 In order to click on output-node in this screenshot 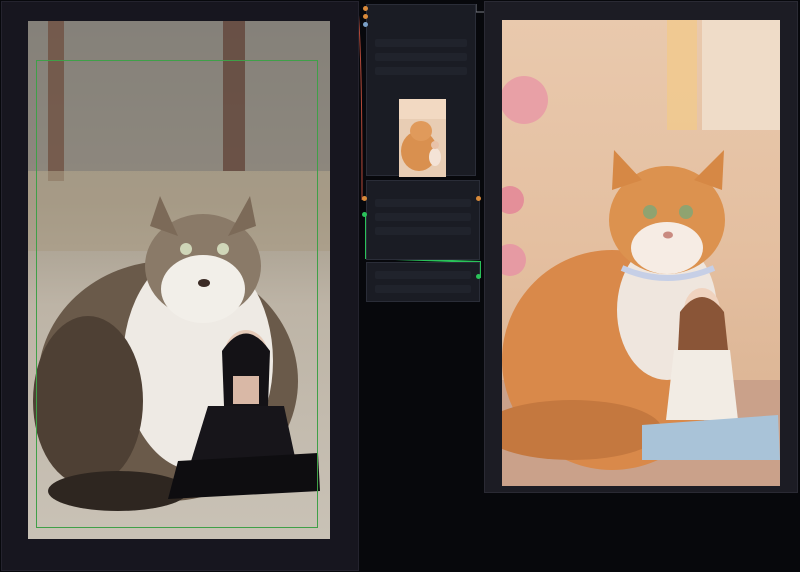, I will do `click(423, 282)`.